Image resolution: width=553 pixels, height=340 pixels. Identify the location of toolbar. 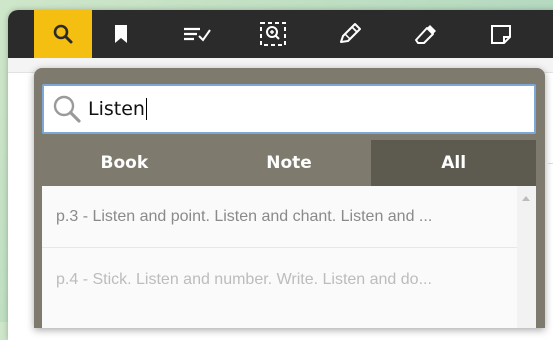
(280, 34).